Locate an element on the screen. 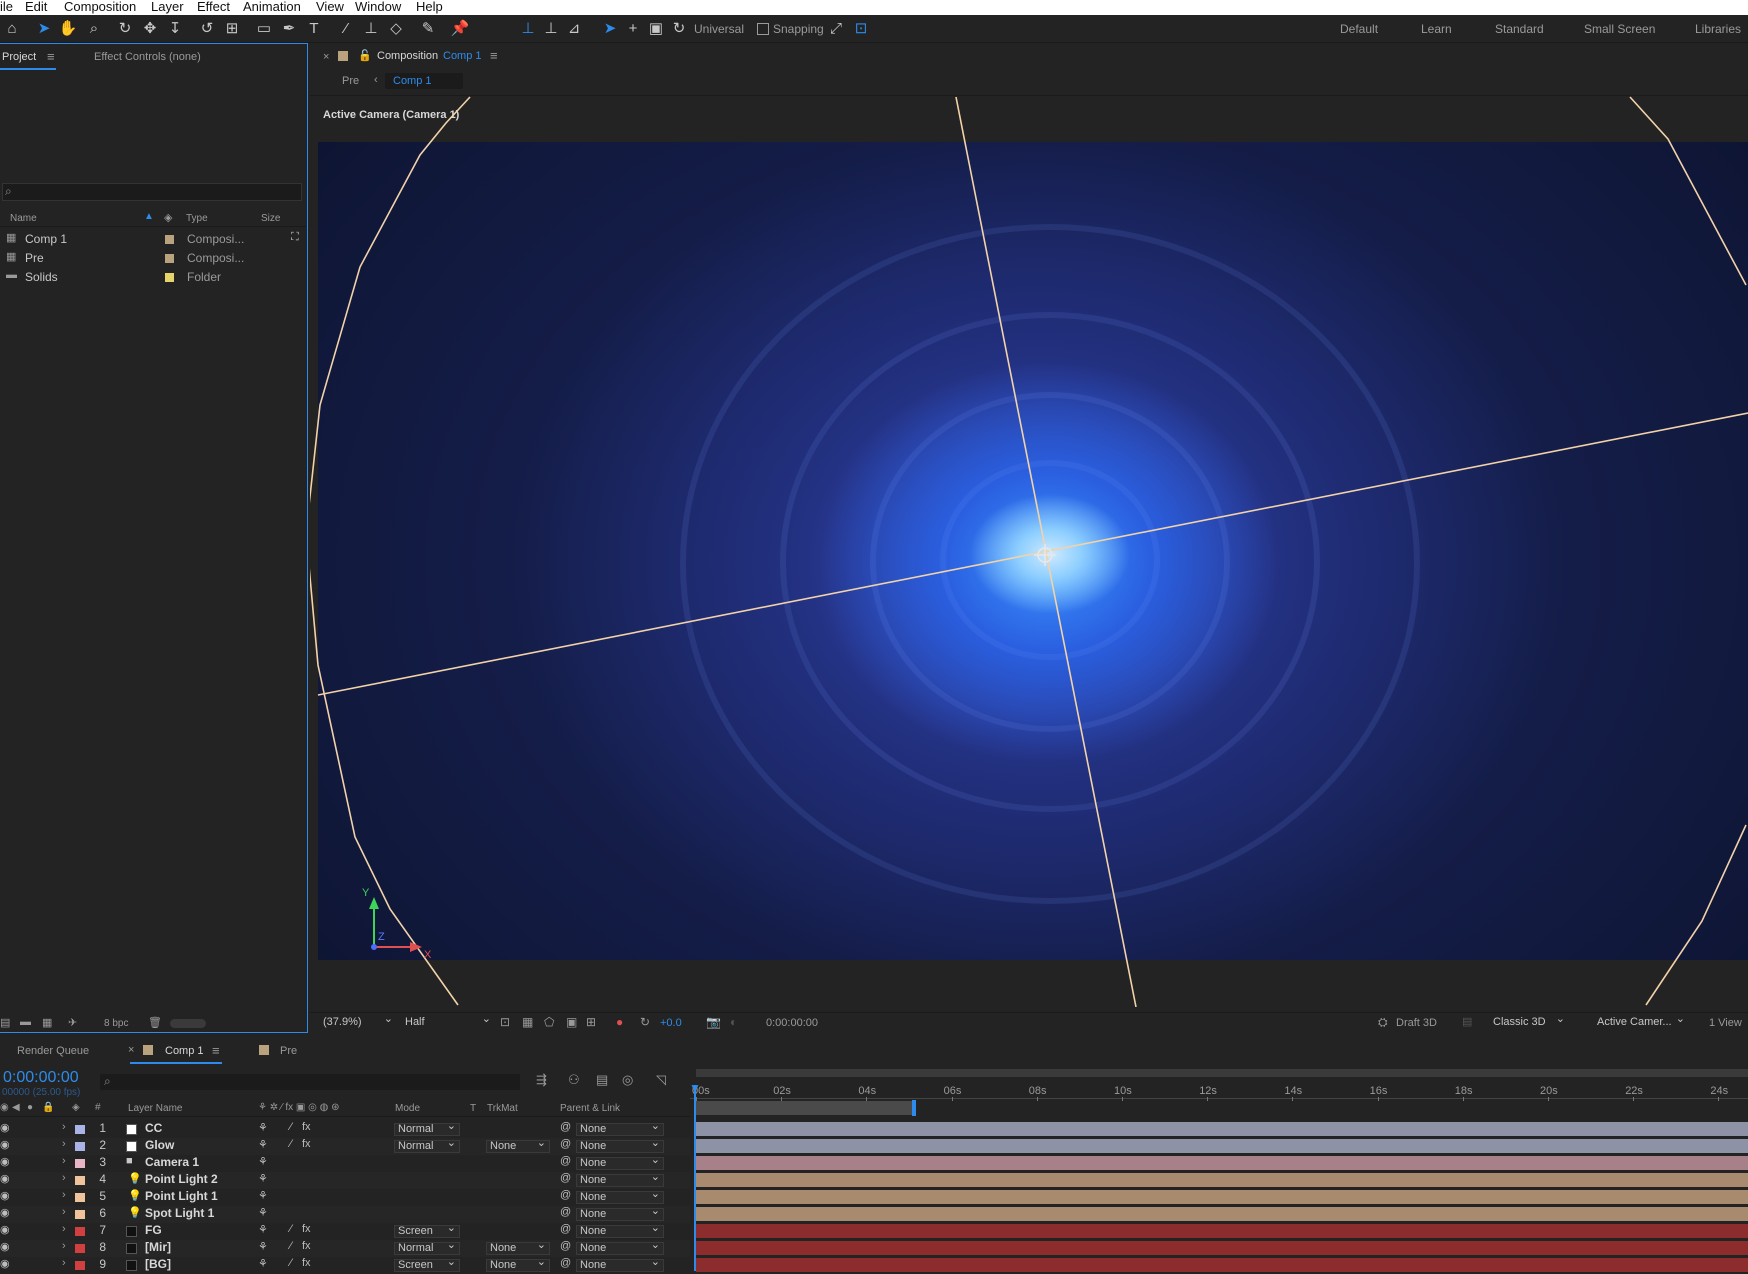 The height and width of the screenshot is (1274, 1748). interpret-footage-icon: ▤ is located at coordinates (5, 1022).